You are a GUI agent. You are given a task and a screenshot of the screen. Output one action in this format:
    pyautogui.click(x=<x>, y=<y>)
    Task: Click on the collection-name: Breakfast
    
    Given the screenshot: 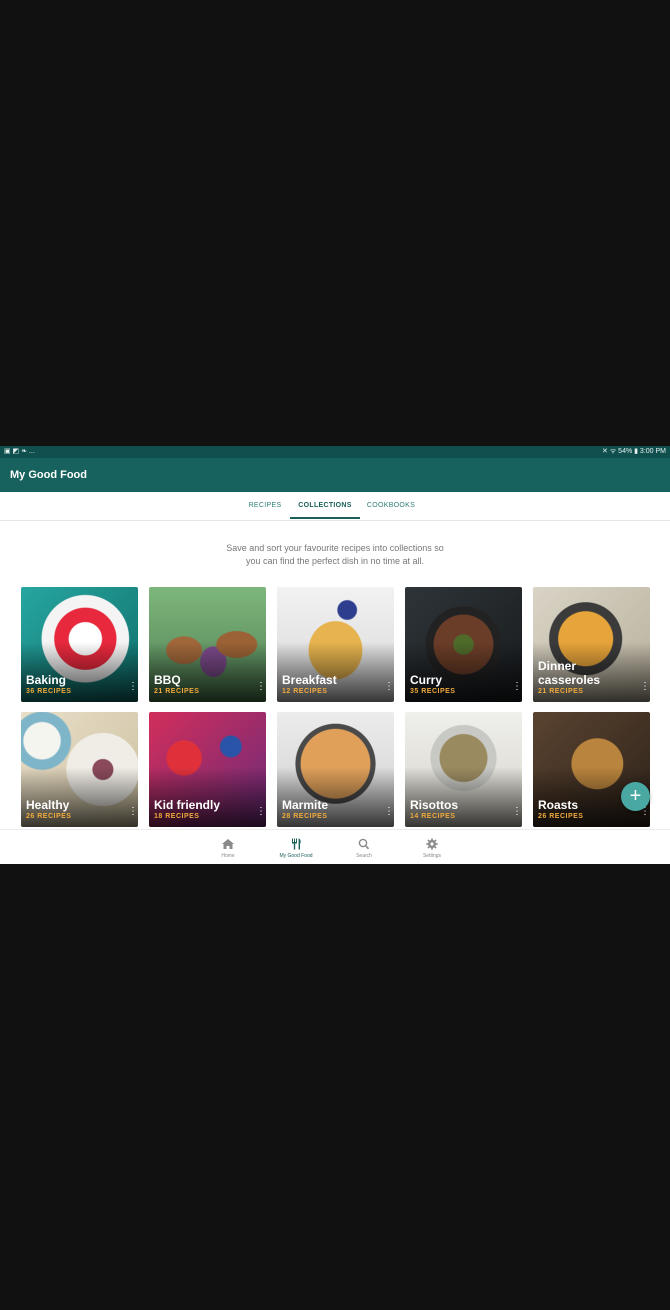 What is the action you would take?
    pyautogui.click(x=309, y=680)
    